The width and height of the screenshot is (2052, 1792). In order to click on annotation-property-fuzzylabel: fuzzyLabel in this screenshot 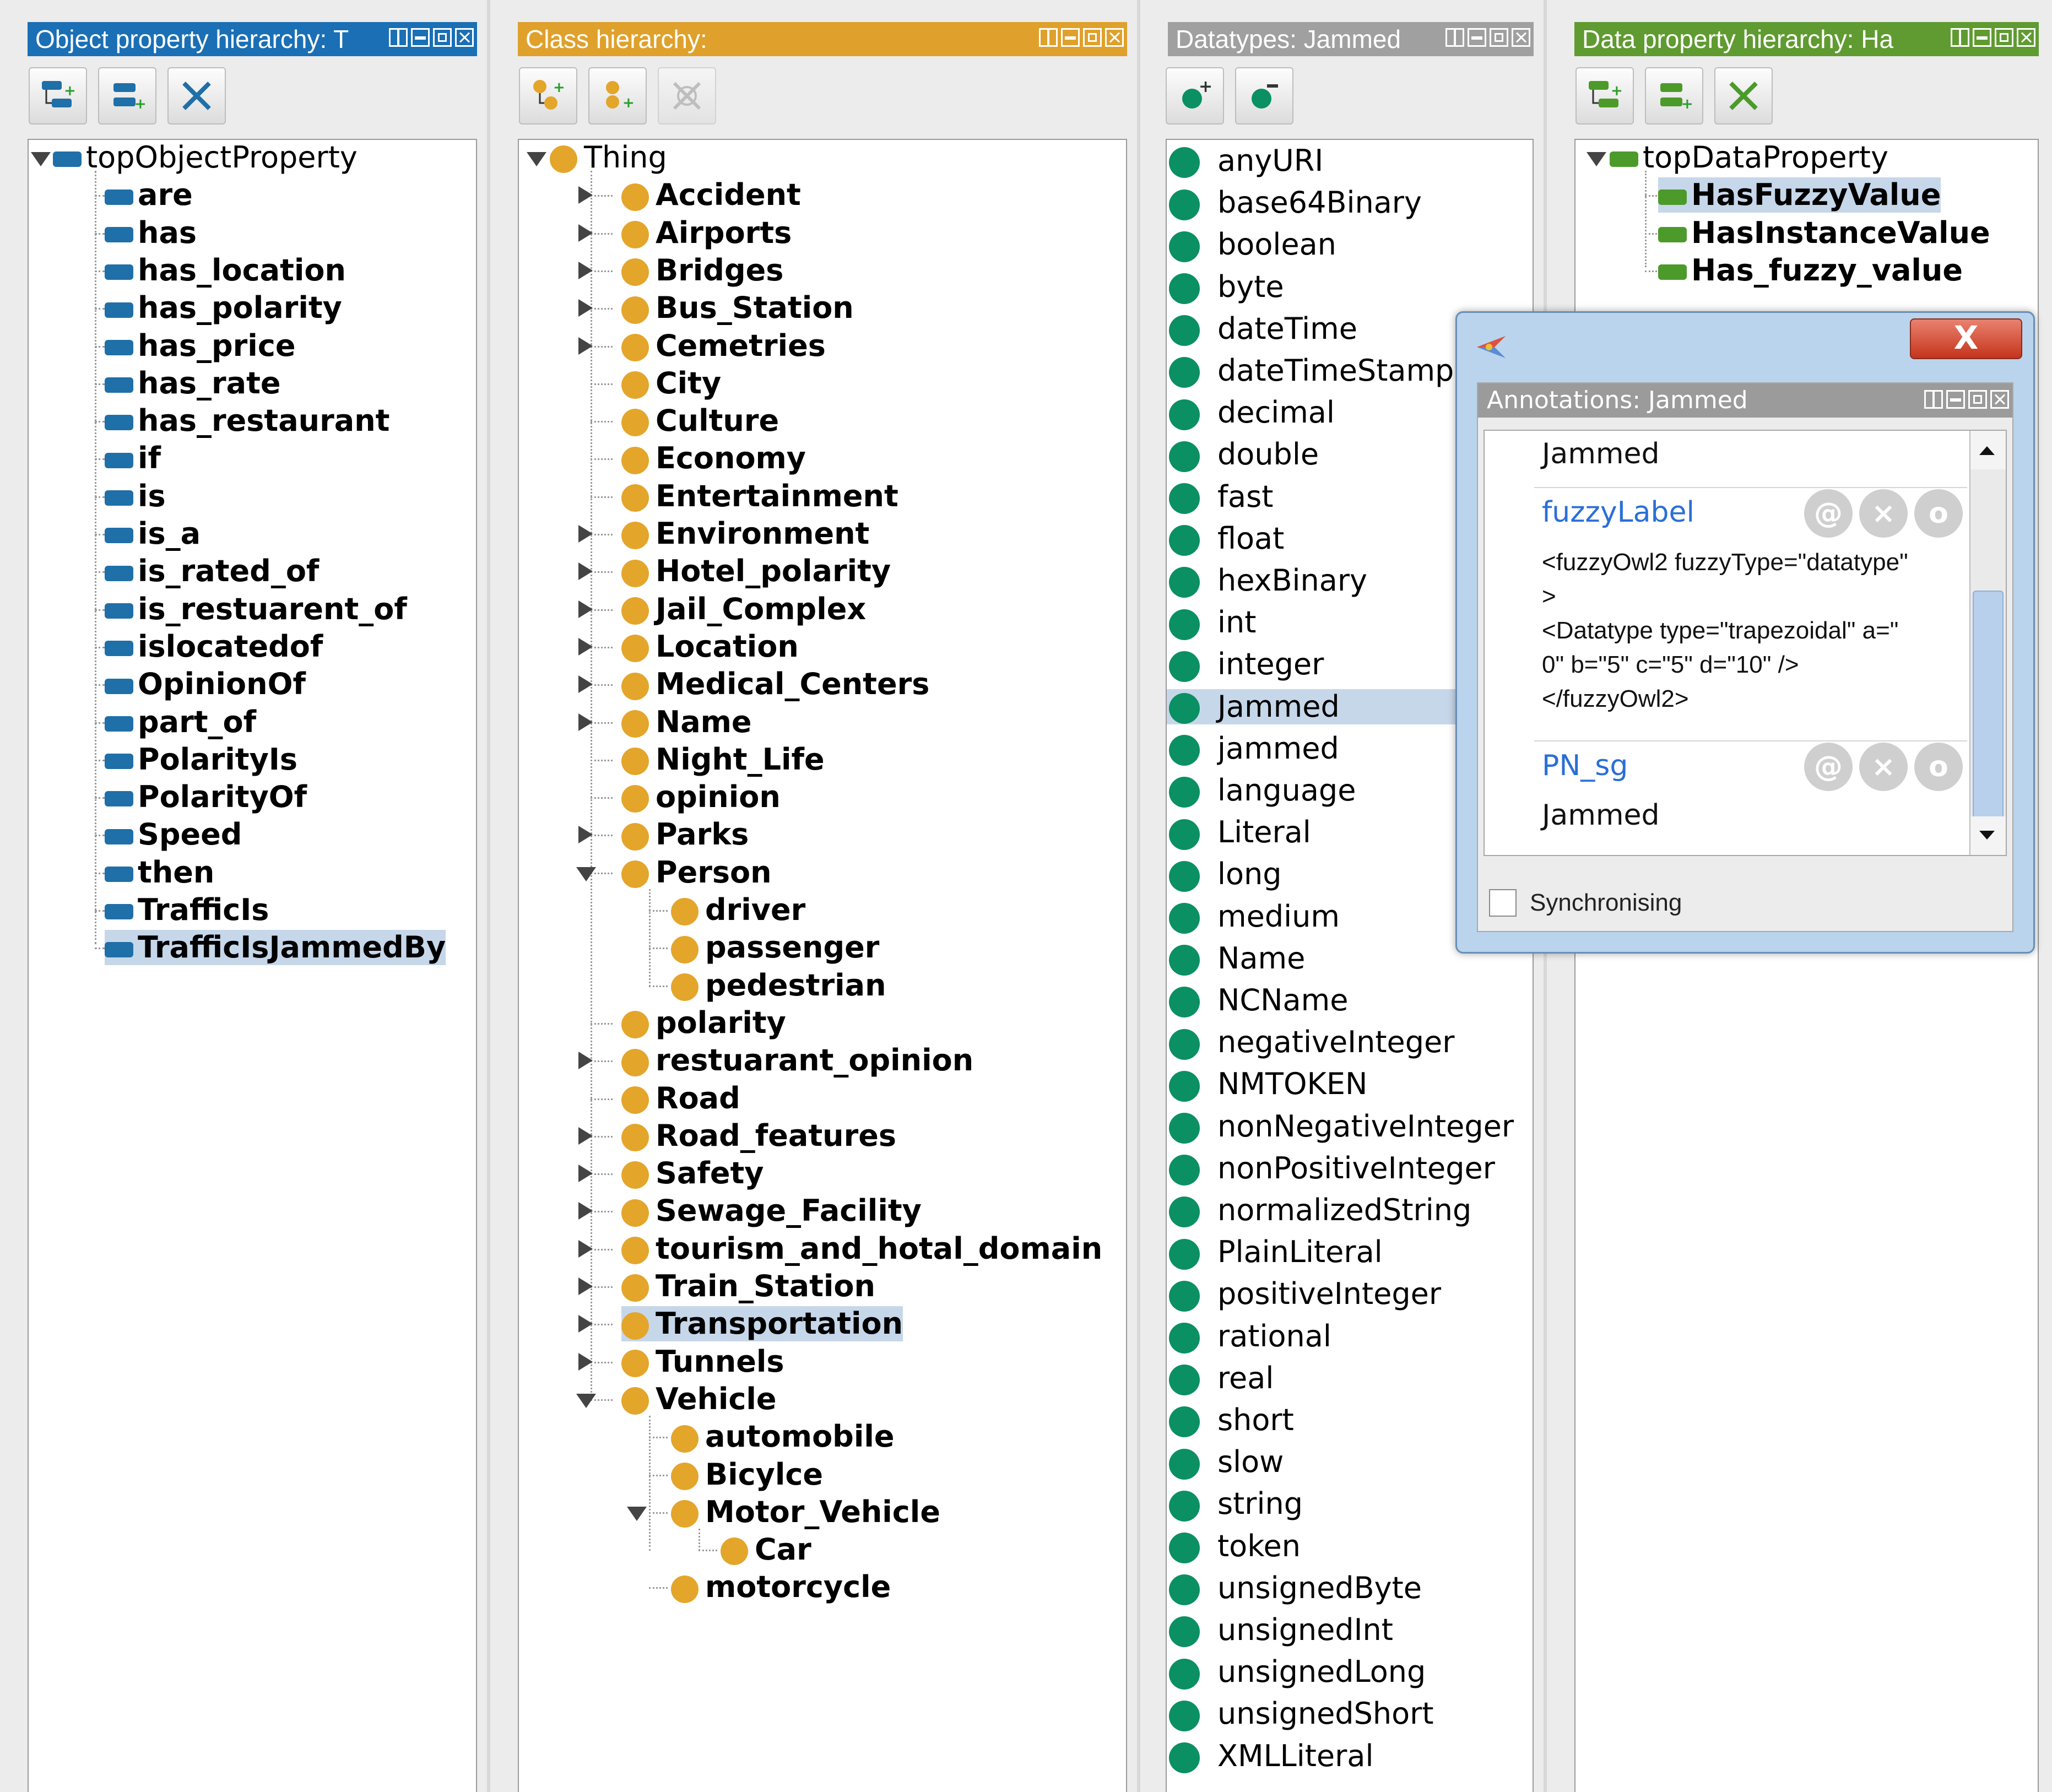, I will do `click(1618, 512)`.